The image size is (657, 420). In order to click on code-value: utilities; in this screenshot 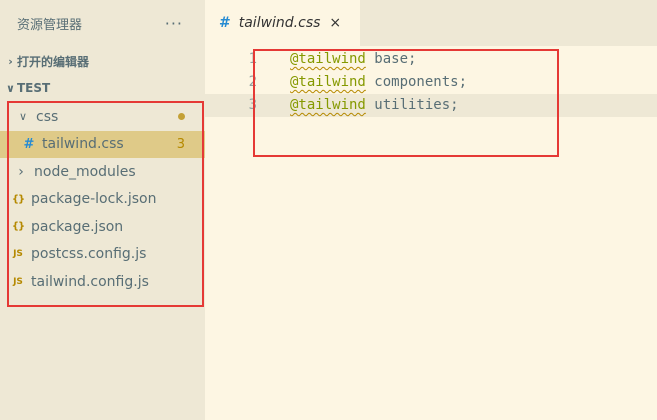, I will do `click(412, 105)`.